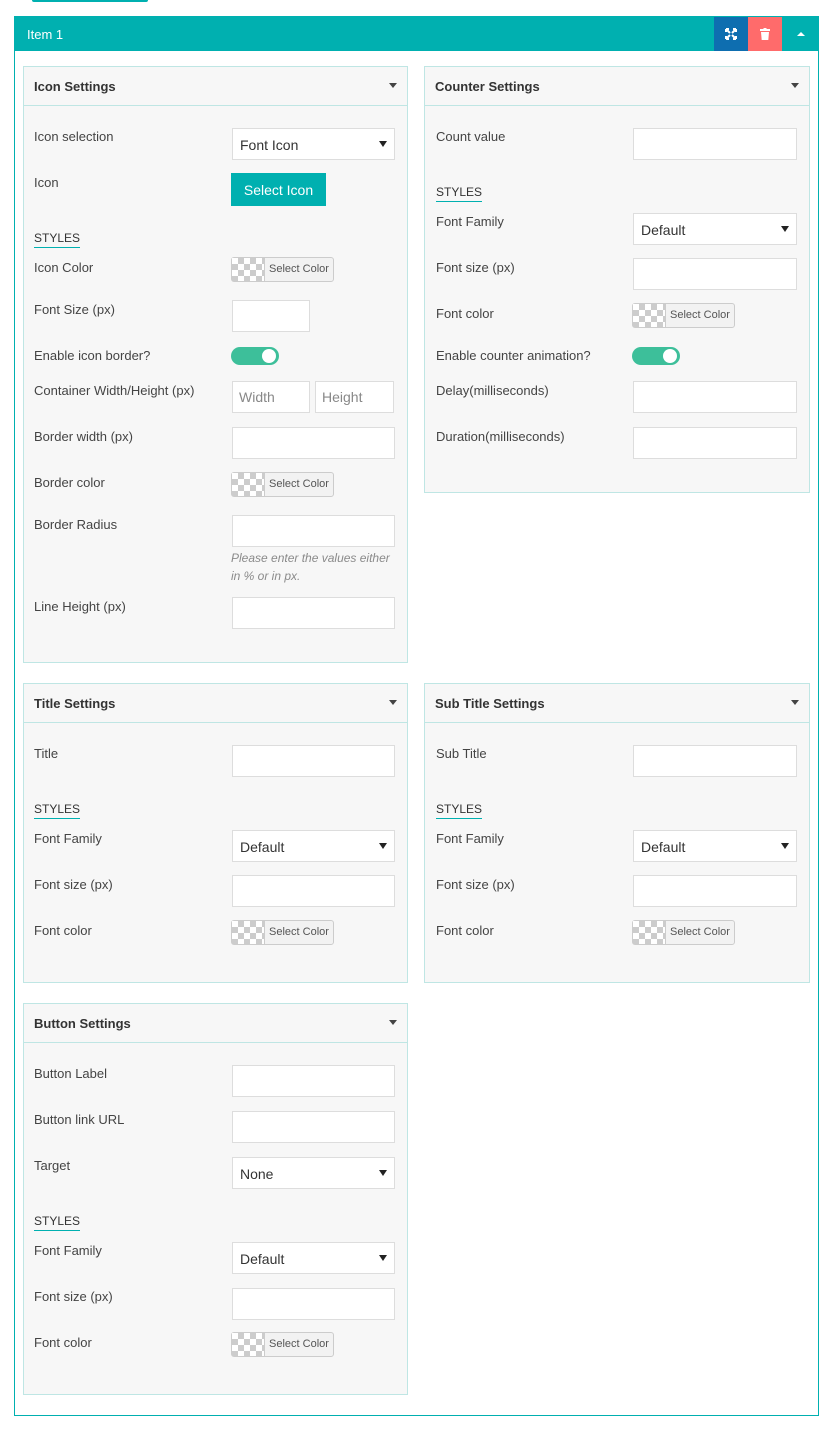  I want to click on subtitle-input, so click(715, 761).